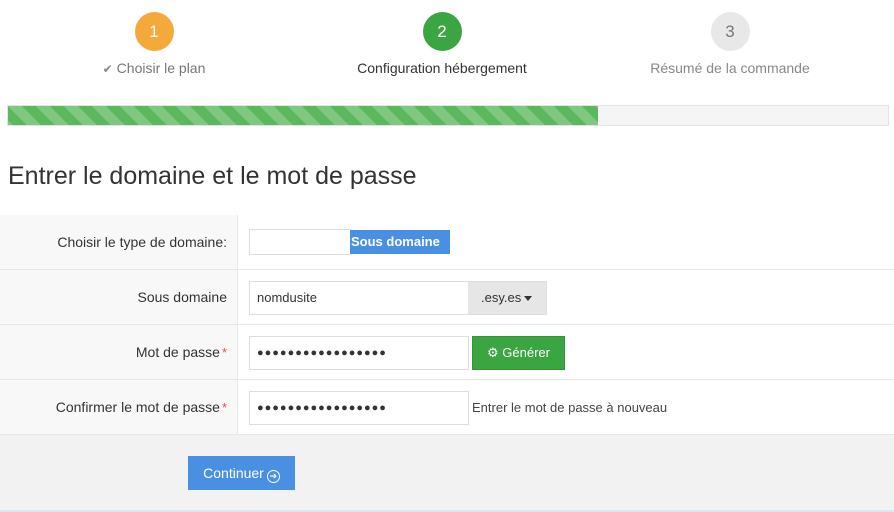  Describe the element at coordinates (119, 297) in the screenshot. I see `subdomain-label: Sous domaine` at that location.